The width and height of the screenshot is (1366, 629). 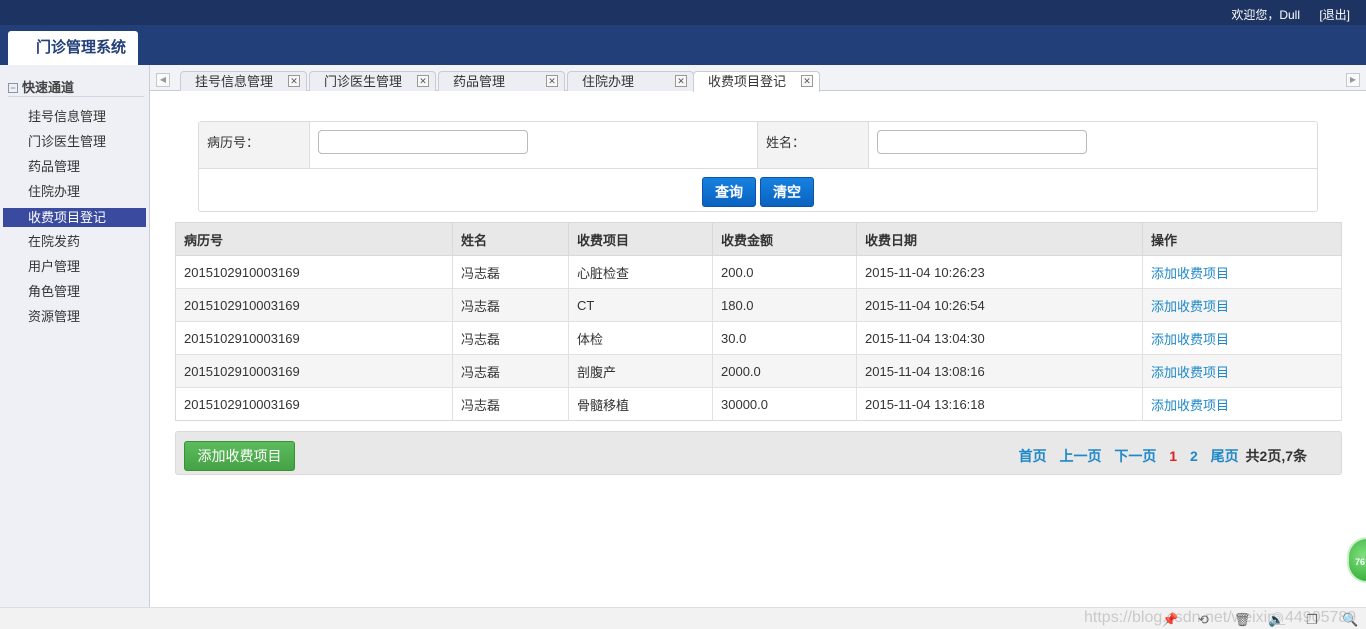 What do you see at coordinates (74, 267) in the screenshot?
I see `sidebar-item-users: 用户管理` at bounding box center [74, 267].